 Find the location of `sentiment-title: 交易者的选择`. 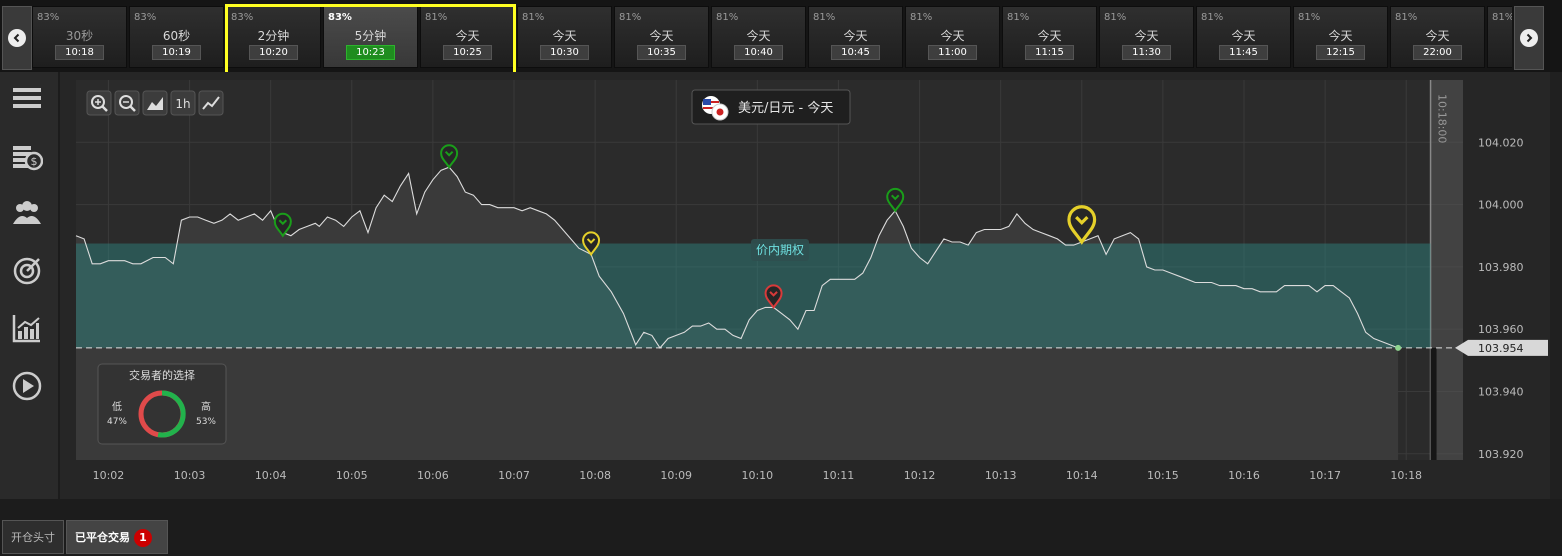

sentiment-title: 交易者的选择 is located at coordinates (162, 375).